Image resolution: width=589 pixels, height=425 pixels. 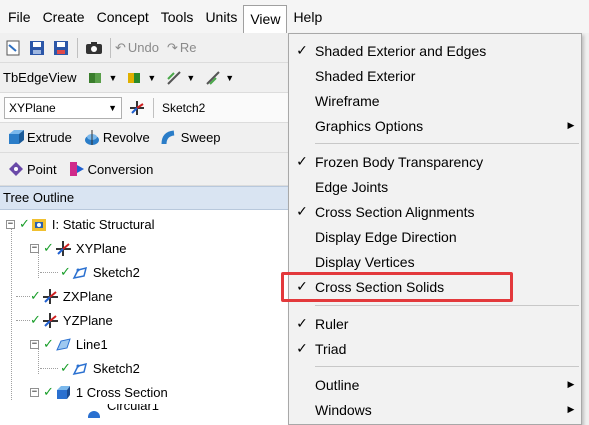 I want to click on tree-node-zxplane: ✓ ZXPlane, so click(x=71, y=296).